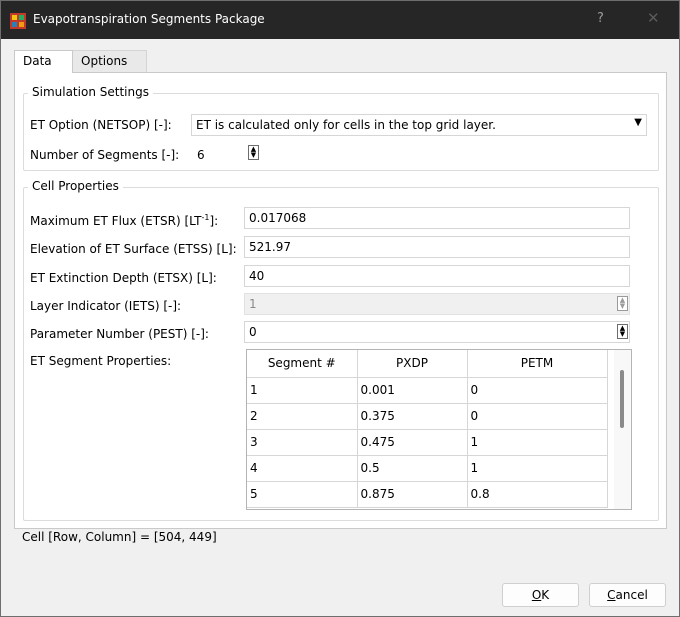  I want to click on table-cell: 2, so click(302, 416).